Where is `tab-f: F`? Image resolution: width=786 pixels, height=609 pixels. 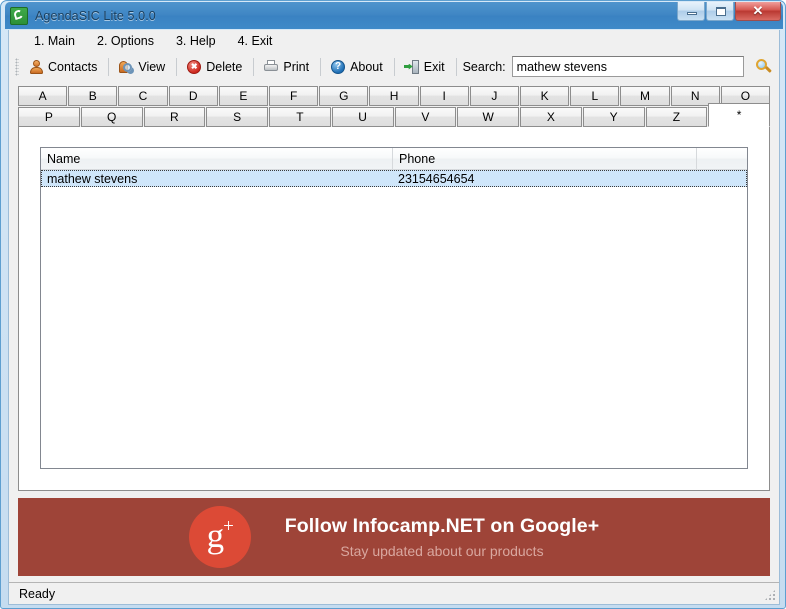
tab-f: F is located at coordinates (294, 96).